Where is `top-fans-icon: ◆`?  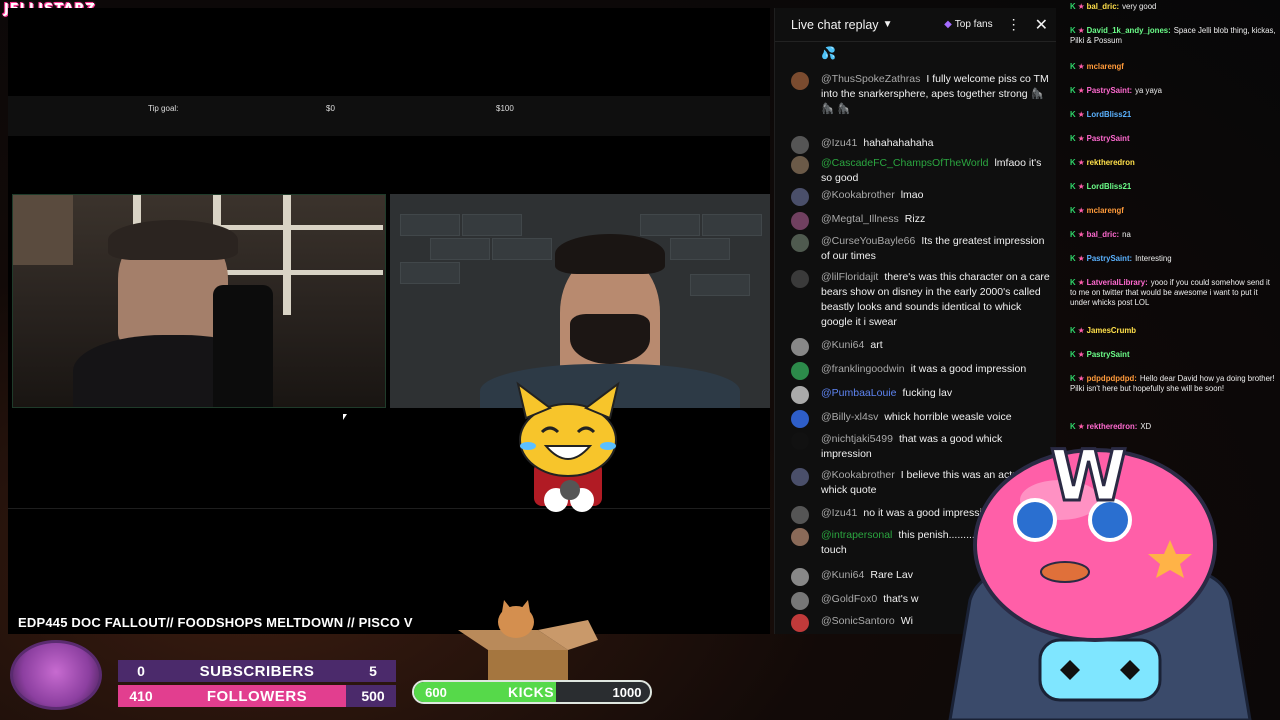
top-fans-icon: ◆ is located at coordinates (948, 24).